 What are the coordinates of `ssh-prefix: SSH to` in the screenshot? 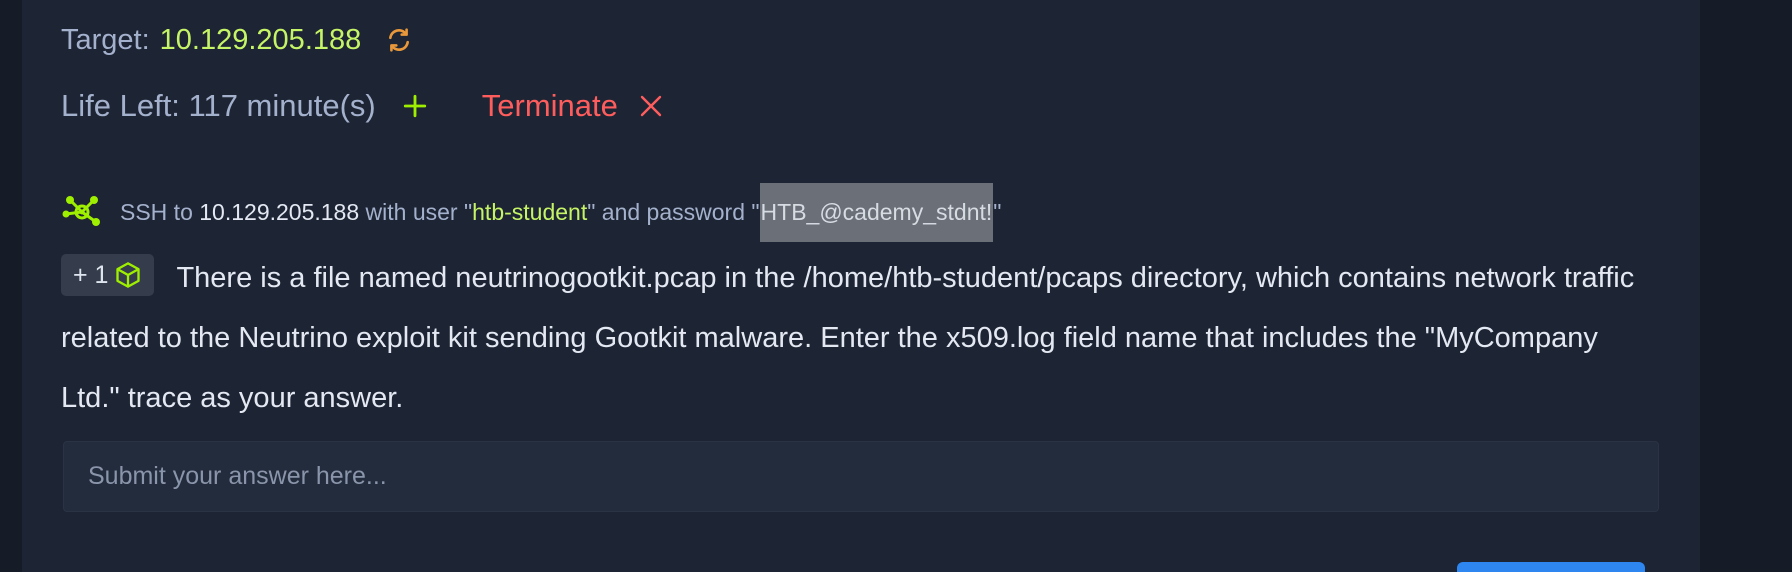 It's located at (160, 211).